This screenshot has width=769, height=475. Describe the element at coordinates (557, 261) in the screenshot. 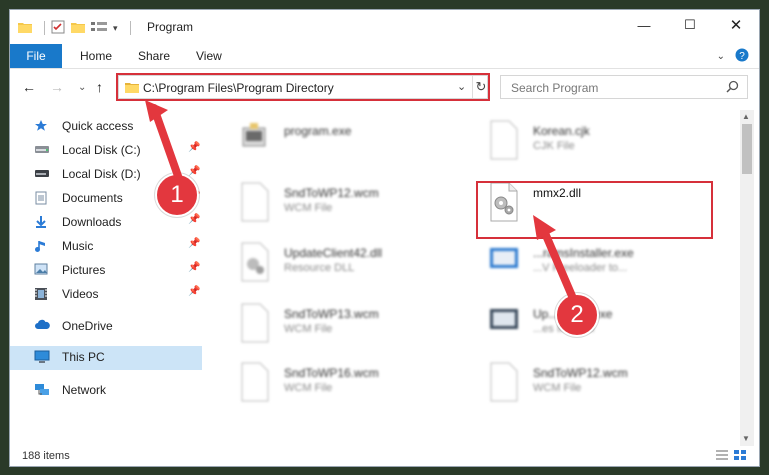

I see `arrow-2-shaft` at that location.